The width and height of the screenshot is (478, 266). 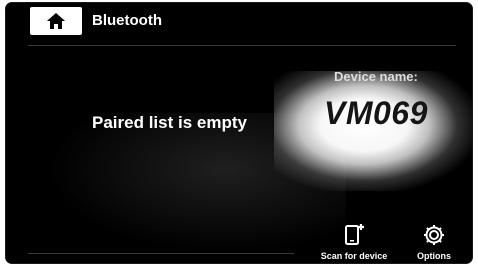 What do you see at coordinates (127, 20) in the screenshot?
I see `page-title: Bluetooth` at bounding box center [127, 20].